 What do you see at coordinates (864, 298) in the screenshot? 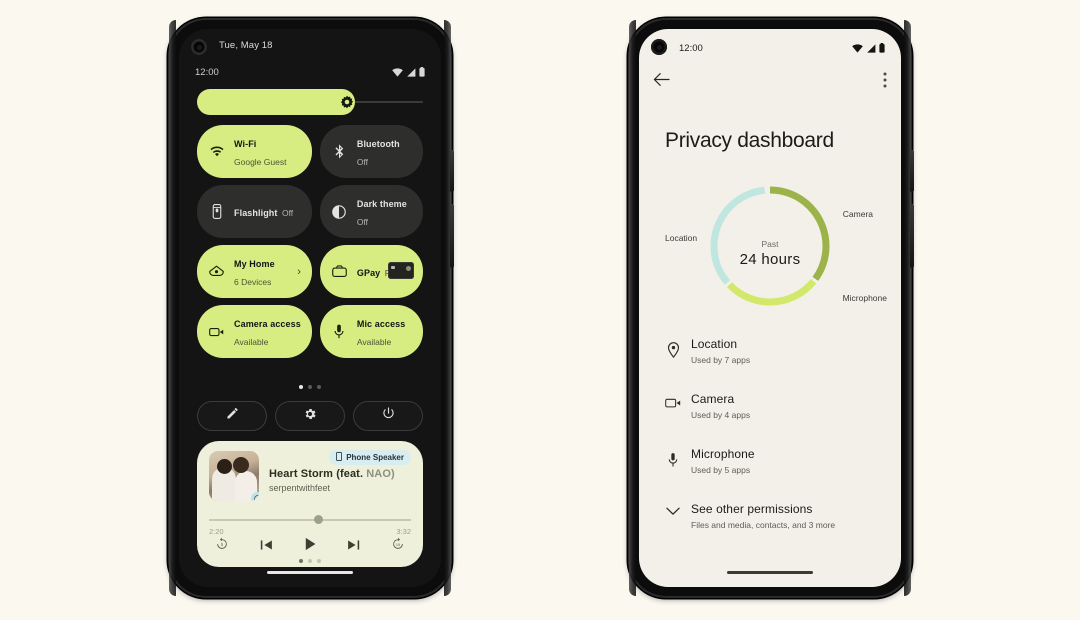
I see `donut-label-microphone: Microphone` at bounding box center [864, 298].